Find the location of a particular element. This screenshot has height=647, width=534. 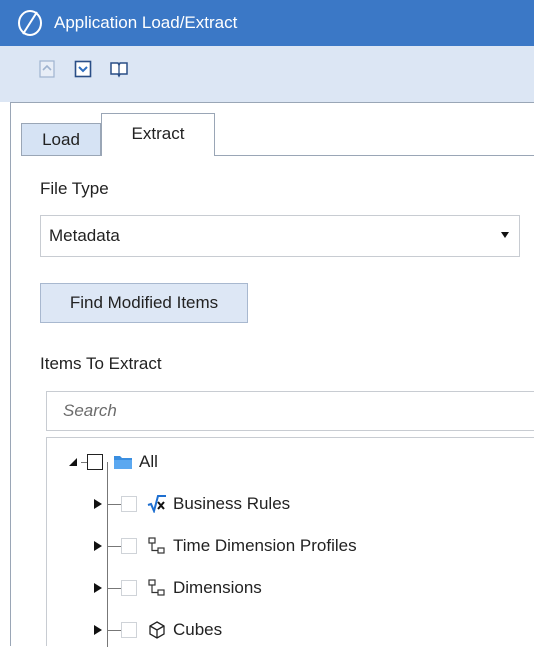

tree-node-business-rules: Business Rules is located at coordinates (191, 504).